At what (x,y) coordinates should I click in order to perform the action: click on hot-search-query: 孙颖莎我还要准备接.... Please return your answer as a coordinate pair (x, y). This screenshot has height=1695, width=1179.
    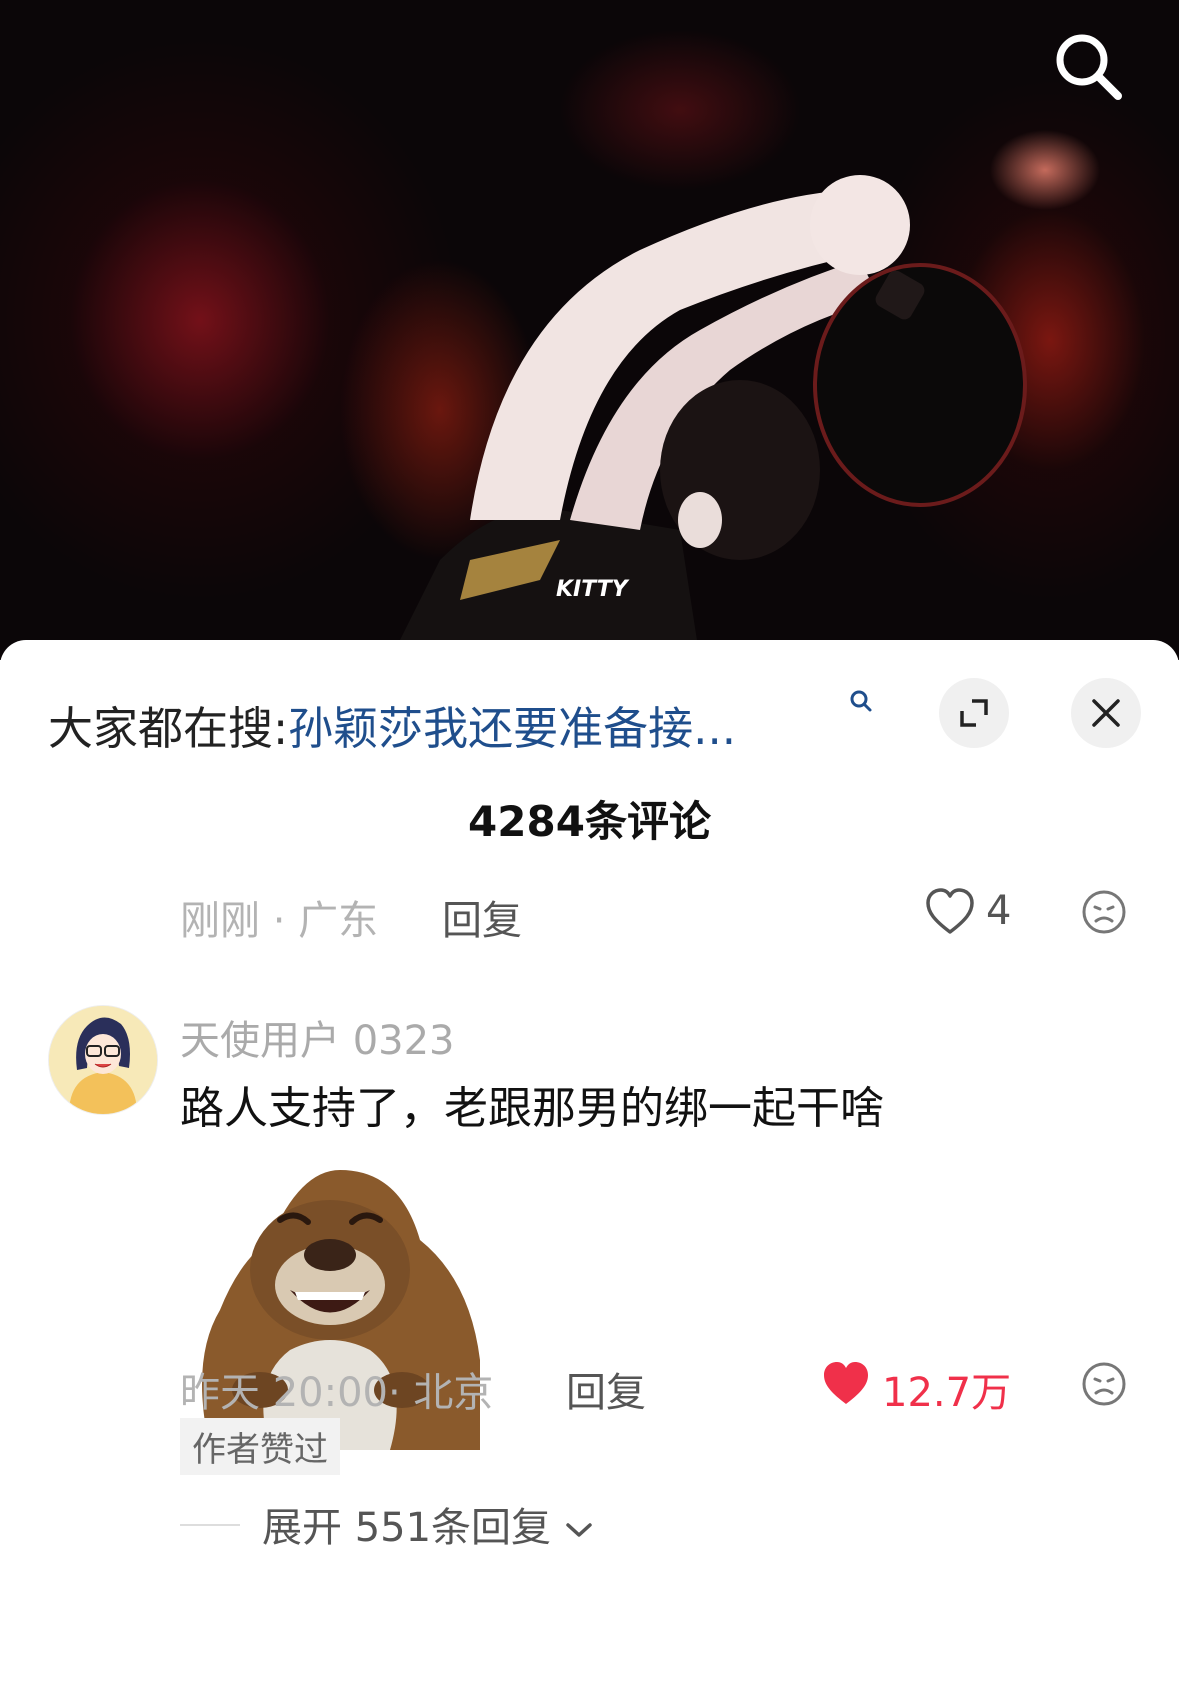
    Looking at the image, I should click on (512, 728).